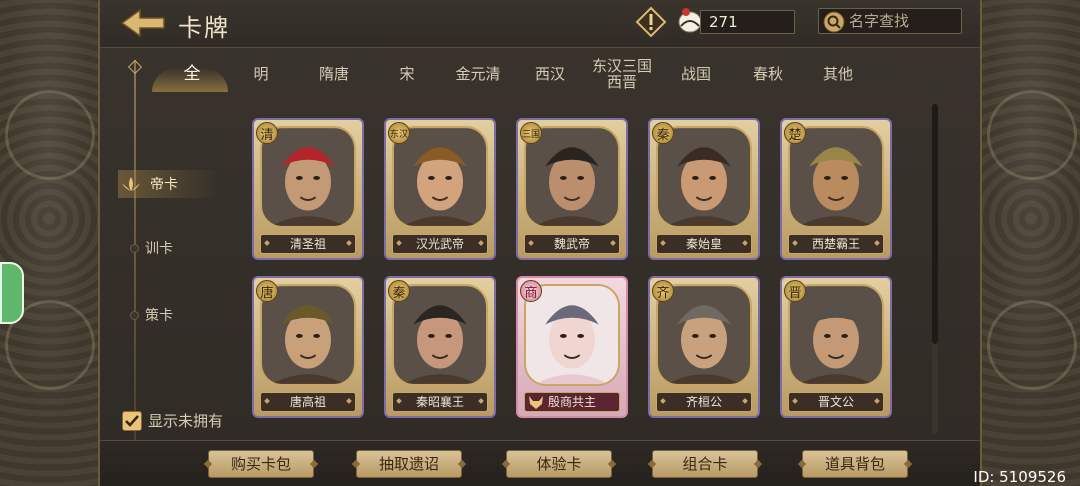  I want to click on hero-name: 清圣祖, so click(307, 244).